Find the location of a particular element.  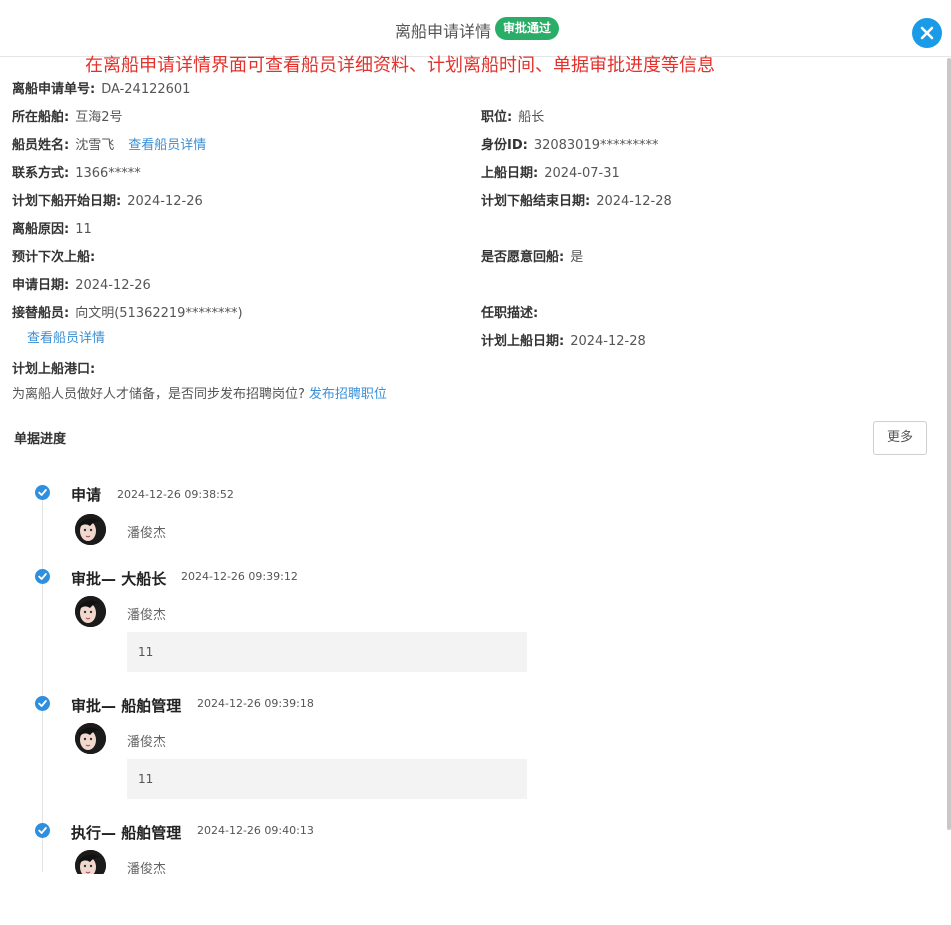

field-plan-leave-start: 计划下船开始日期: 2024-12-26 is located at coordinates (107, 199).